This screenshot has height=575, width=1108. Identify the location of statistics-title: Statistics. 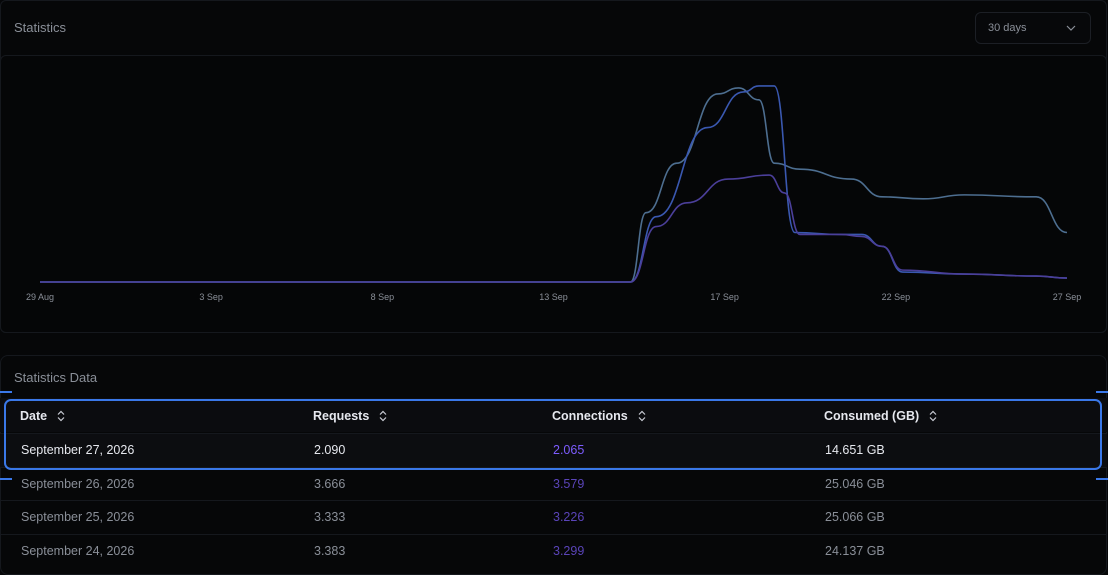
(40, 27).